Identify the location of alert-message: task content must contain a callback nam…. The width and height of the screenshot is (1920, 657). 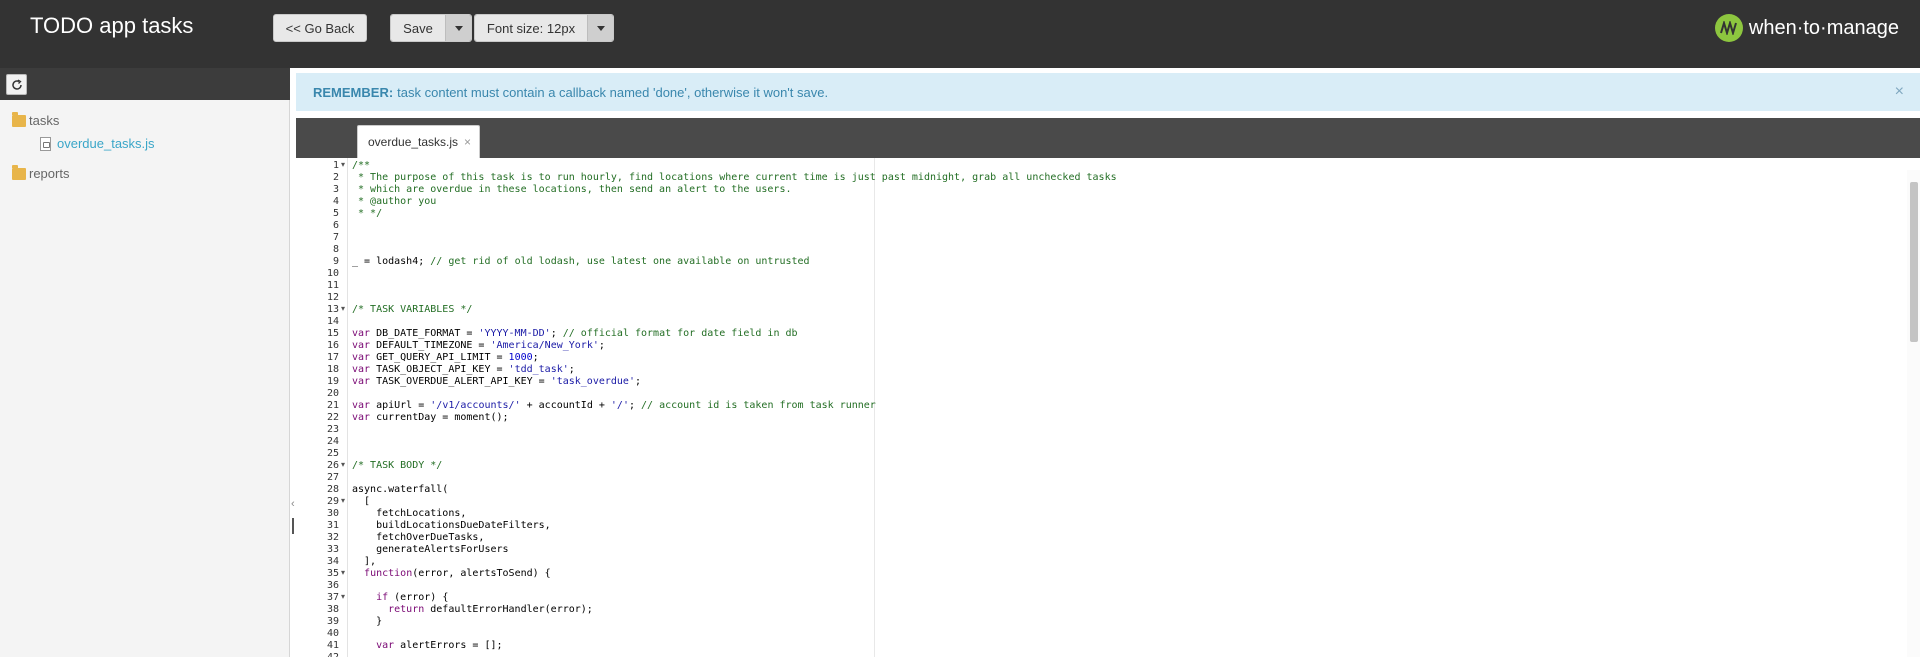
(613, 92).